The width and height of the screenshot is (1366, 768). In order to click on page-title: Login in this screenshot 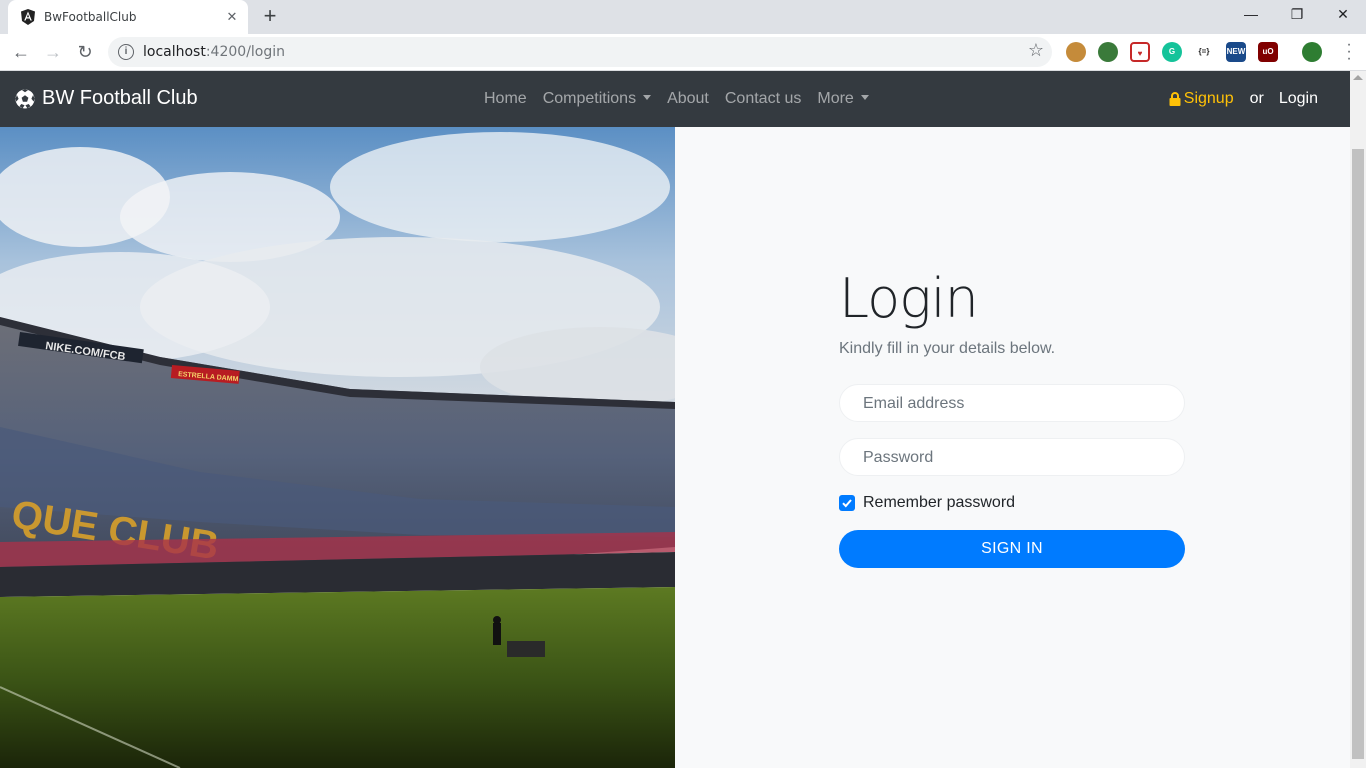, I will do `click(909, 298)`.